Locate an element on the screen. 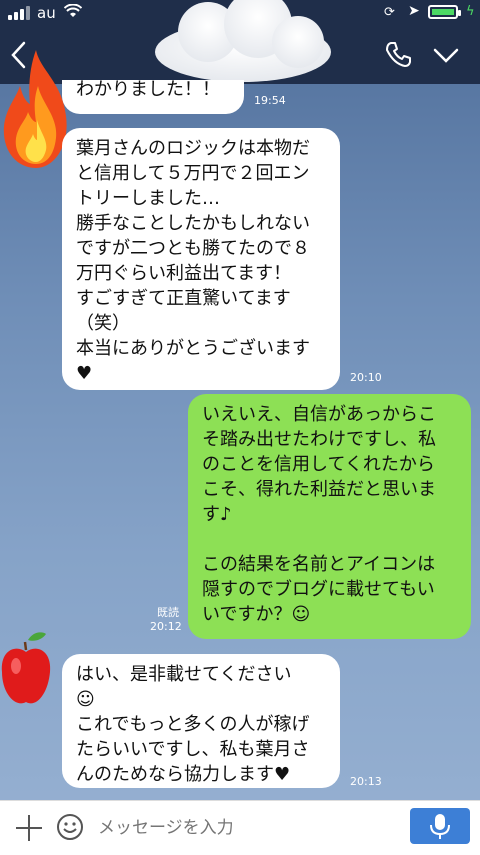 The height and width of the screenshot is (855, 480). chevron-down-icon is located at coordinates (446, 55).